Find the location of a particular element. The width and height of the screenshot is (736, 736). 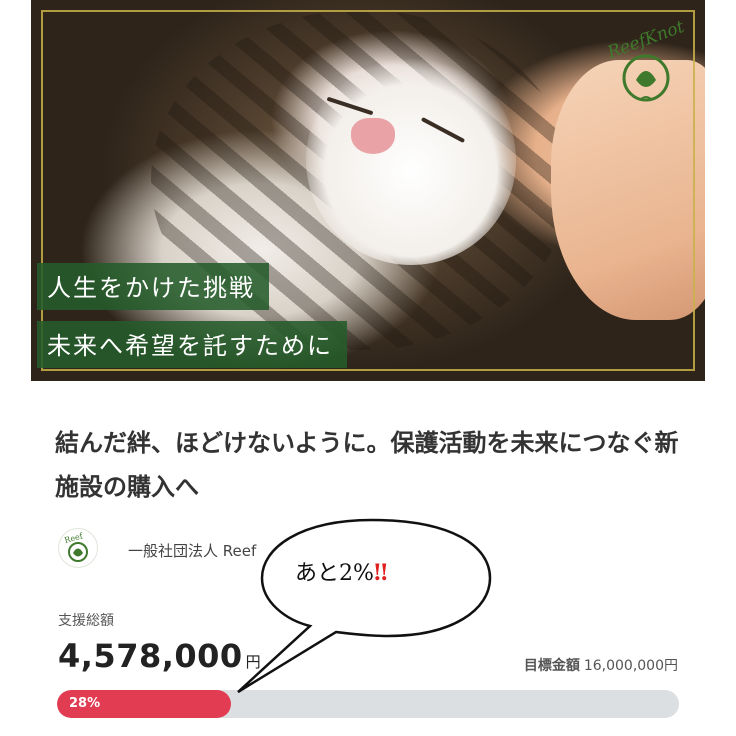

reefknot-logo: ReefKnot is located at coordinates (646, 68).